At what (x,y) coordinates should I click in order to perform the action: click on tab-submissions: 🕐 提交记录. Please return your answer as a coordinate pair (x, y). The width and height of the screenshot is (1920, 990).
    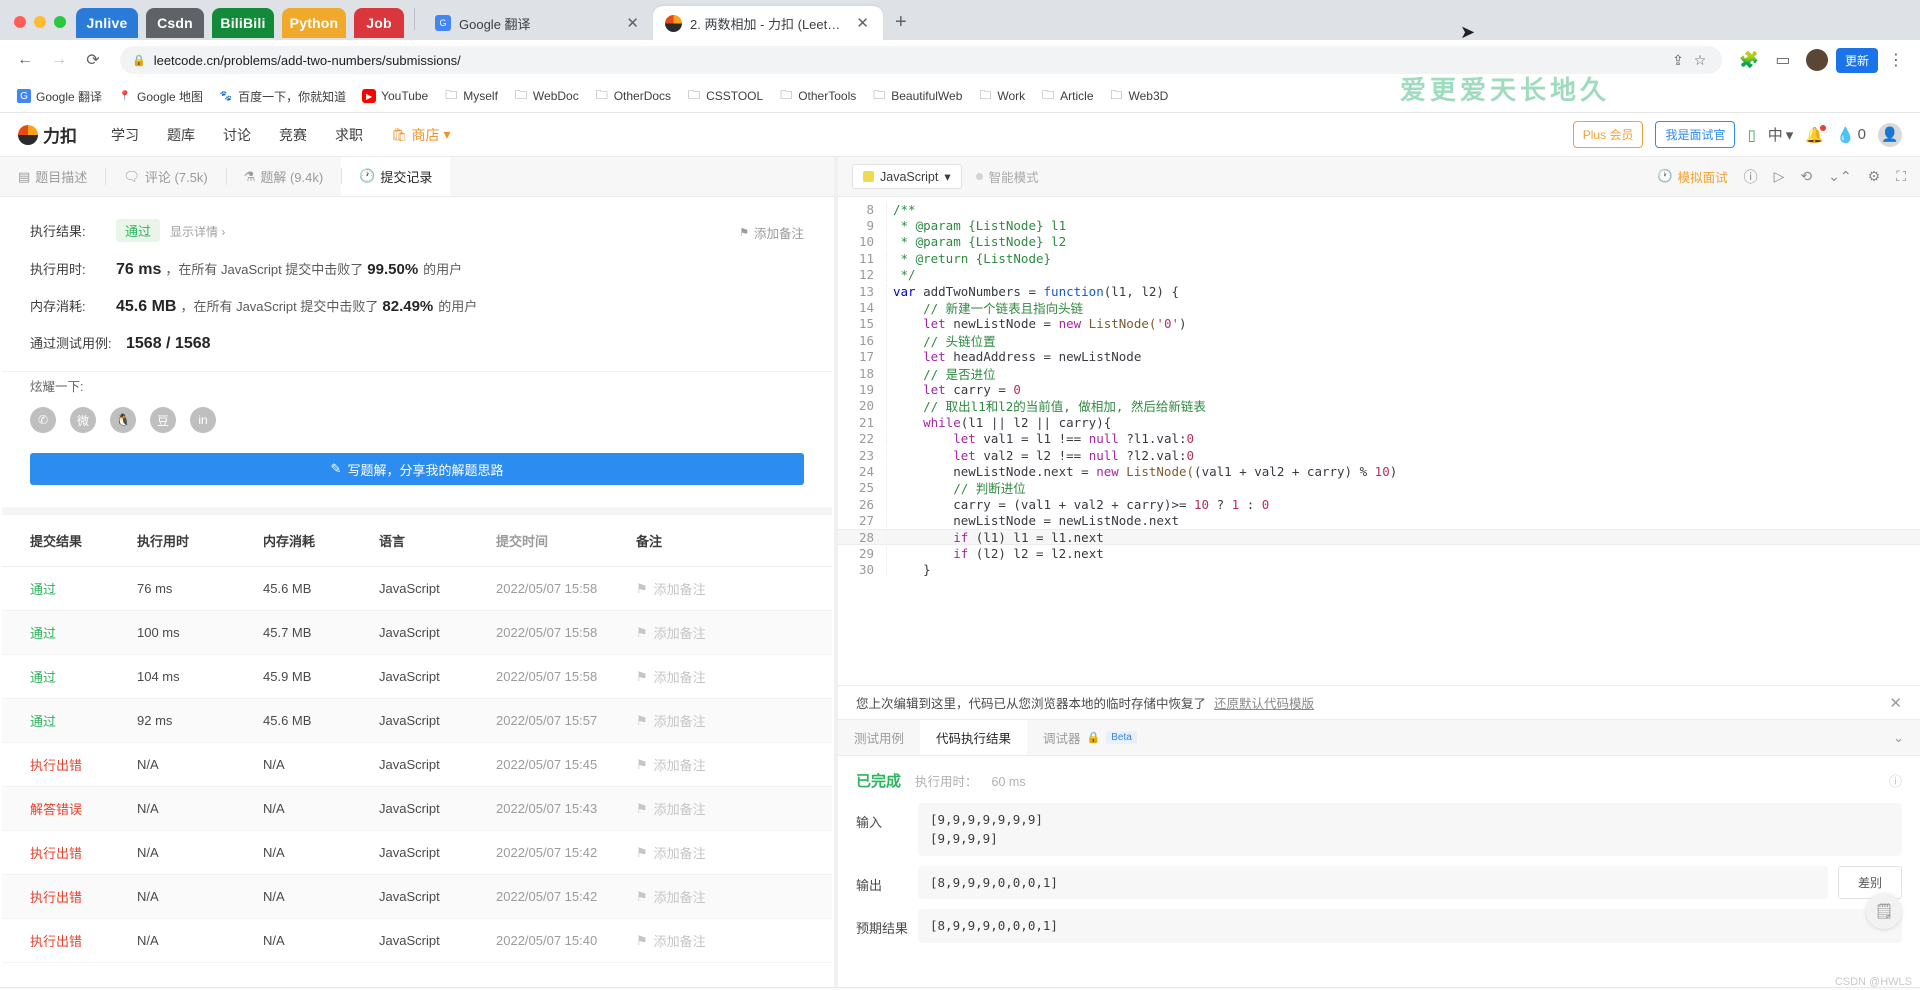
    Looking at the image, I should click on (396, 176).